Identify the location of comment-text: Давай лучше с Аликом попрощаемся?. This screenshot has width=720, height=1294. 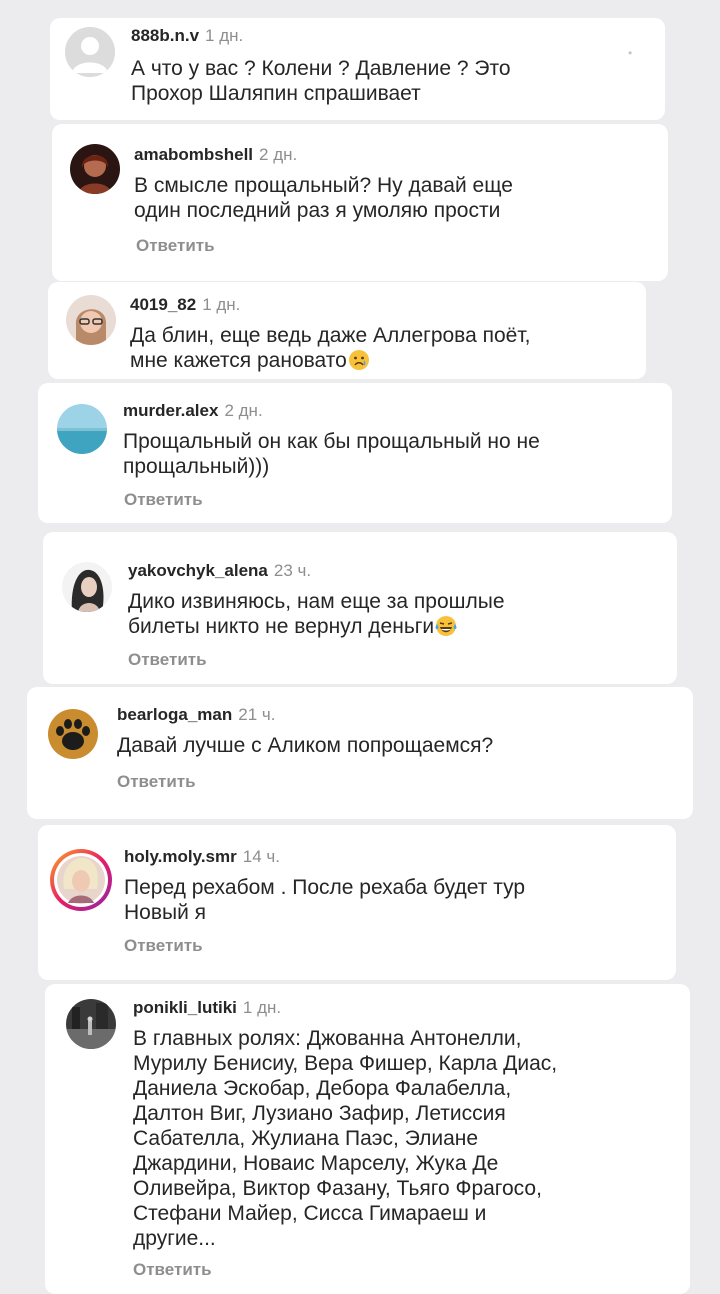
(305, 745).